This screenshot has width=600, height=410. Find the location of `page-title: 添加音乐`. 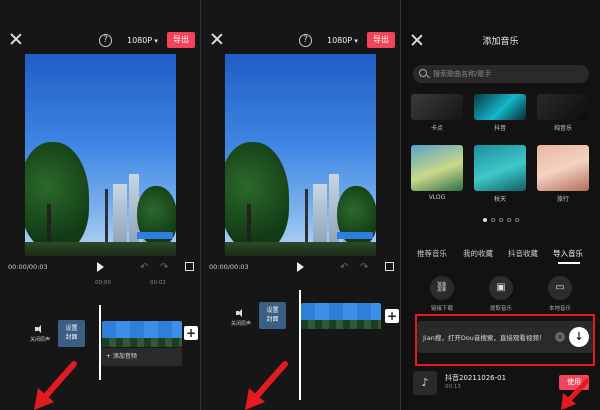

page-title: 添加音乐 is located at coordinates (500, 42).